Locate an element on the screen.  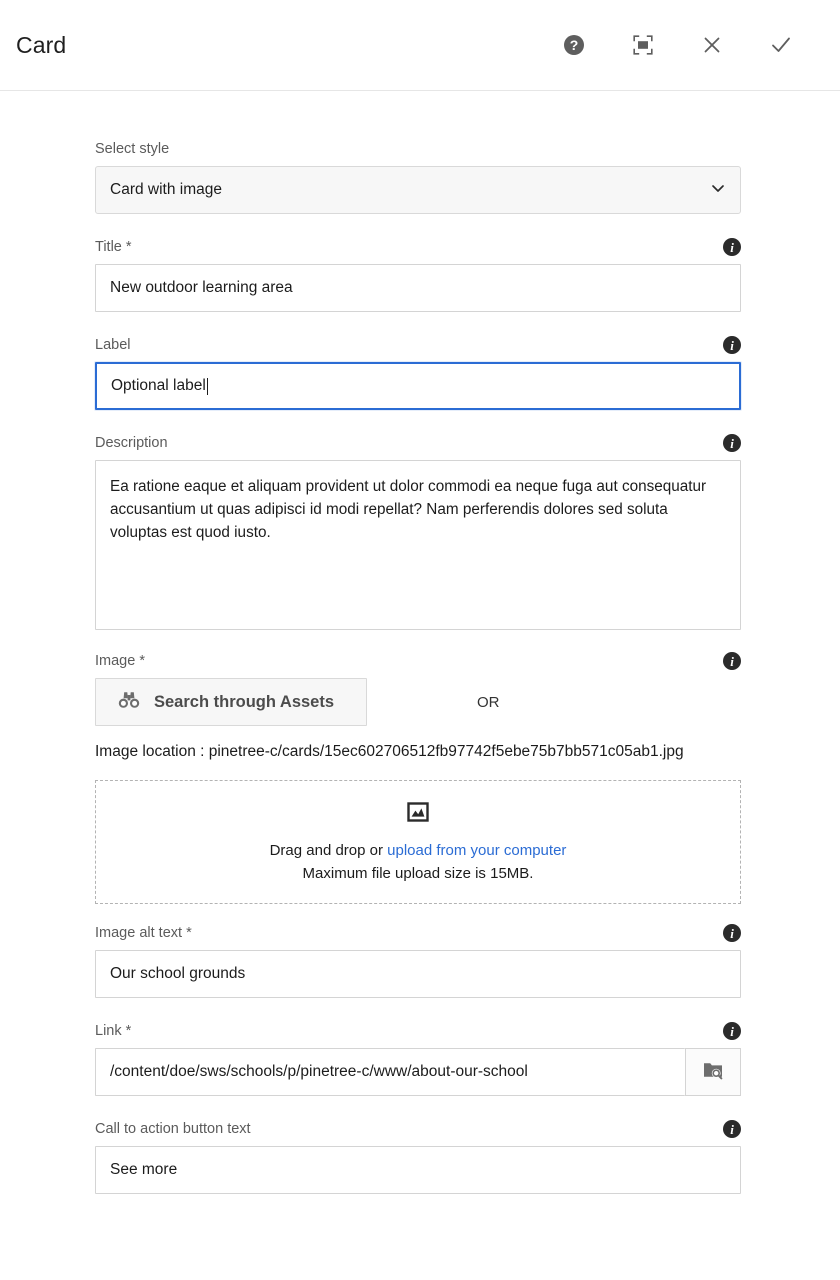
binoculars-icon is located at coordinates (129, 702).